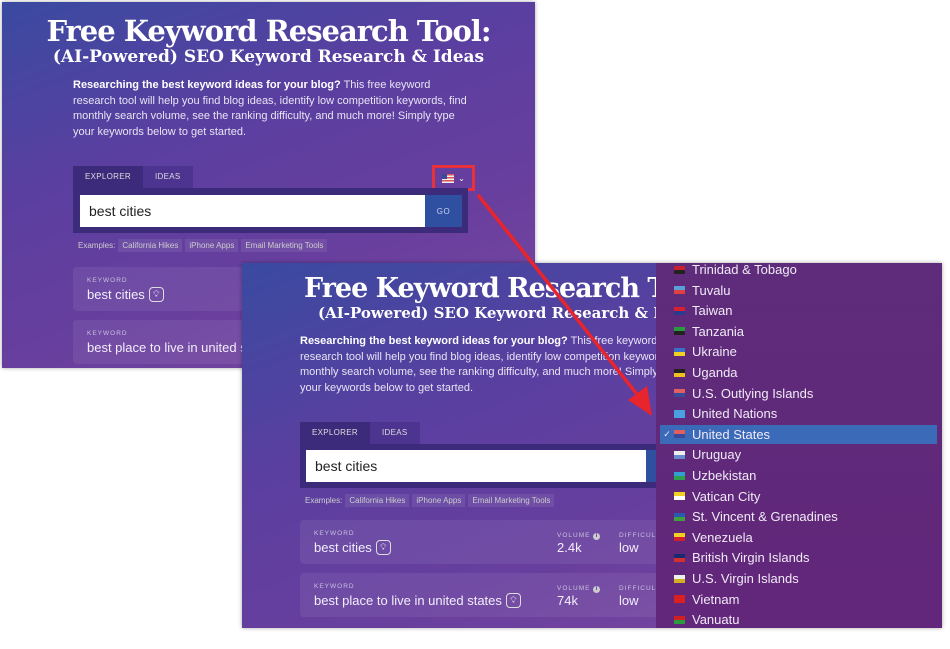 The image size is (950, 649). What do you see at coordinates (640, 401) in the screenshot?
I see `arrow-head` at bounding box center [640, 401].